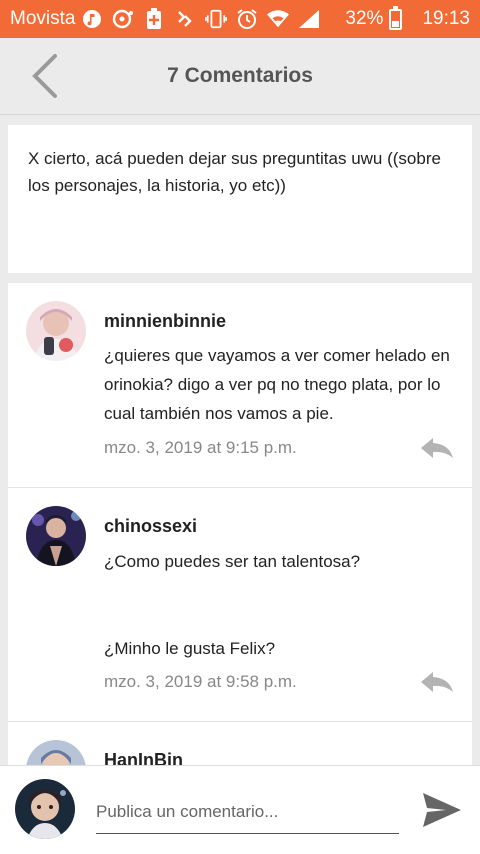  What do you see at coordinates (309, 19) in the screenshot?
I see `cell-signal-icon` at bounding box center [309, 19].